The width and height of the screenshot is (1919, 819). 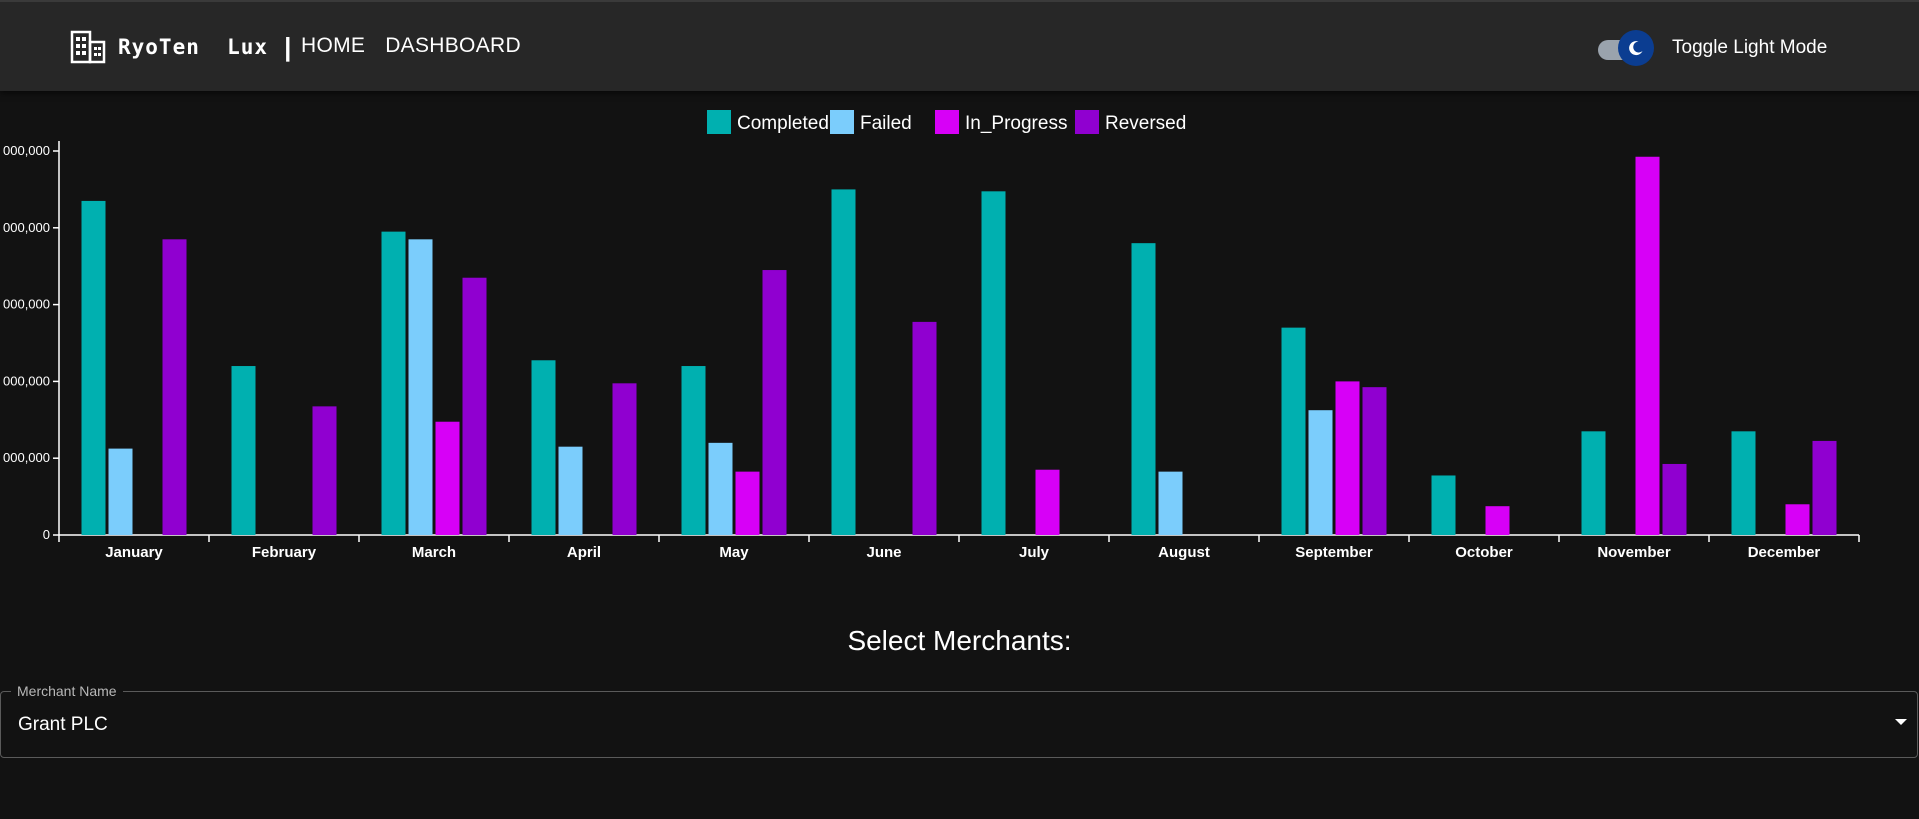 I want to click on caret-down-icon, so click(x=1901, y=722).